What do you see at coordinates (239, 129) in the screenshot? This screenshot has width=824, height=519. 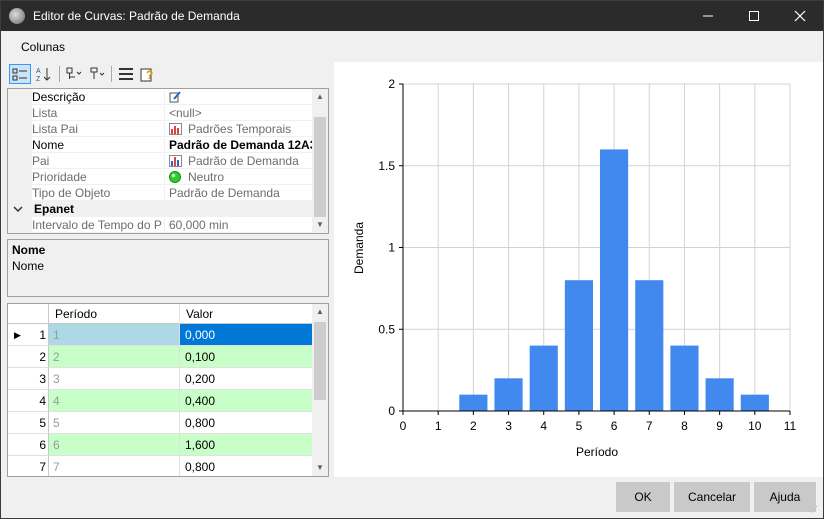 I see `property-value: Padrões Temporais` at bounding box center [239, 129].